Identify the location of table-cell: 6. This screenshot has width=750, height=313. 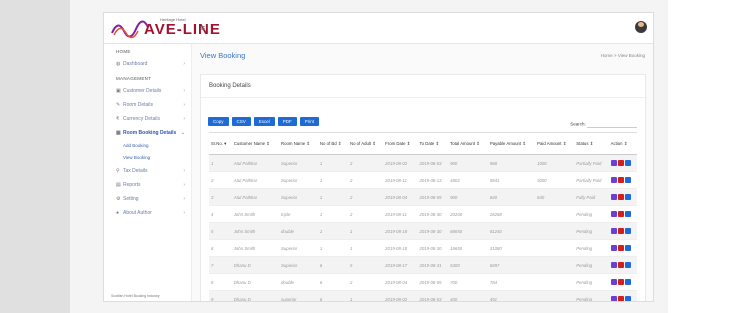
(332, 282).